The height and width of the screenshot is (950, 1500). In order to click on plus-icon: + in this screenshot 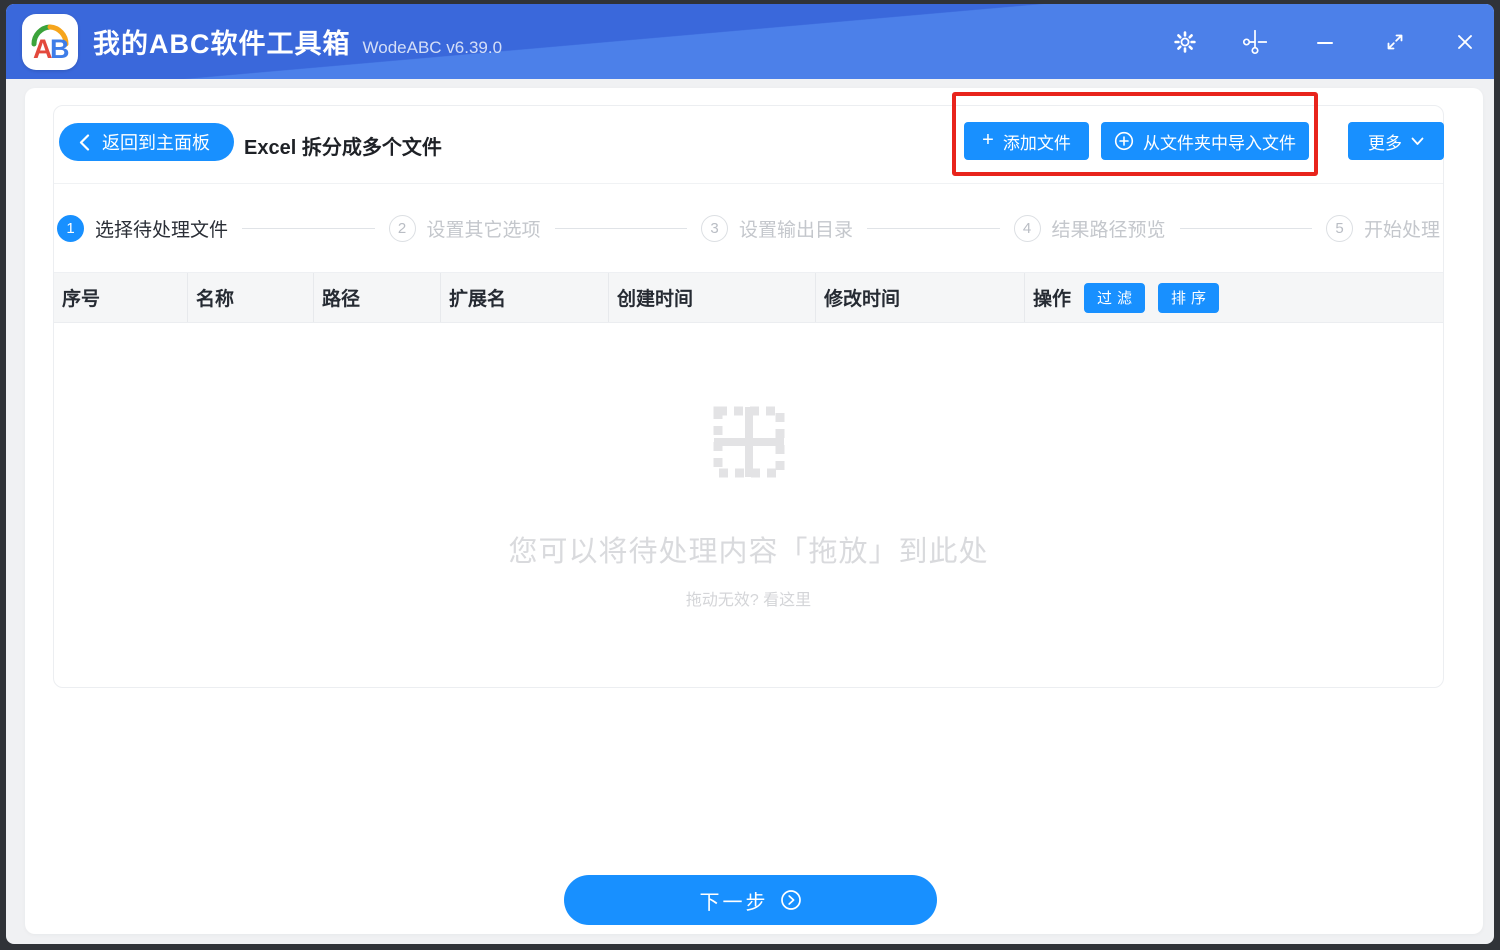, I will do `click(988, 140)`.